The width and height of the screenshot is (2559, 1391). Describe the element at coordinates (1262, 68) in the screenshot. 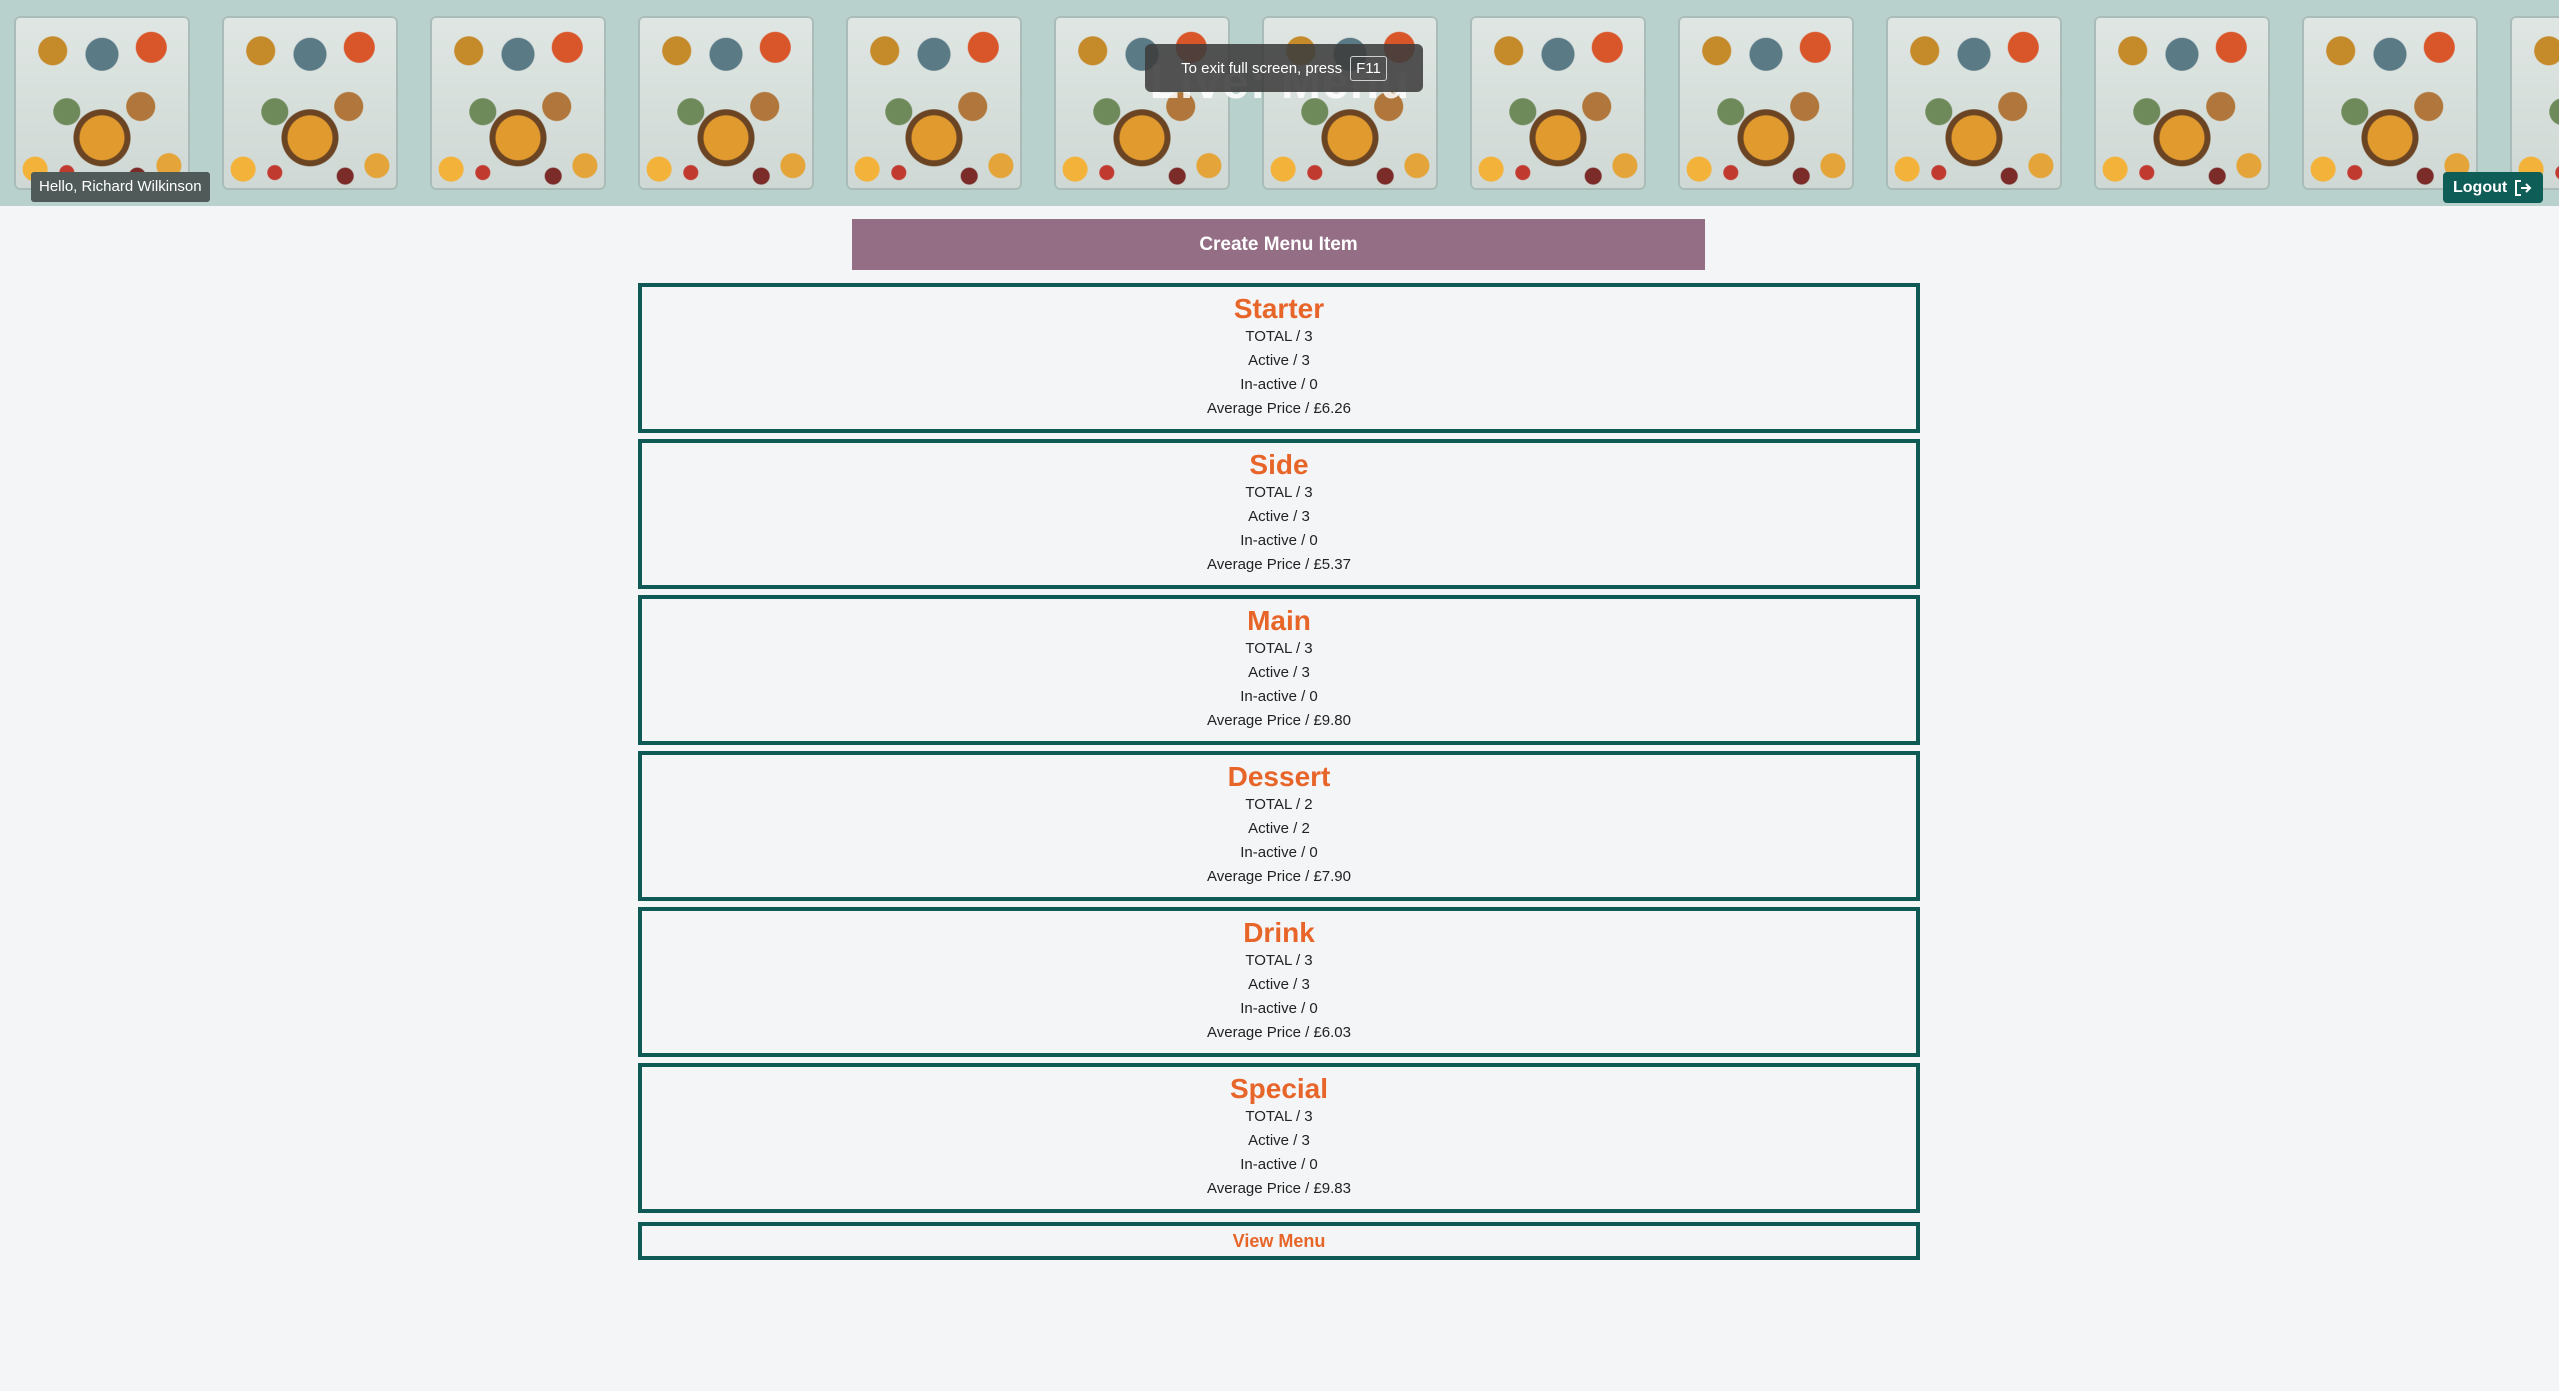

I see `fullscreen-notice-text: To exit full screen, press` at that location.